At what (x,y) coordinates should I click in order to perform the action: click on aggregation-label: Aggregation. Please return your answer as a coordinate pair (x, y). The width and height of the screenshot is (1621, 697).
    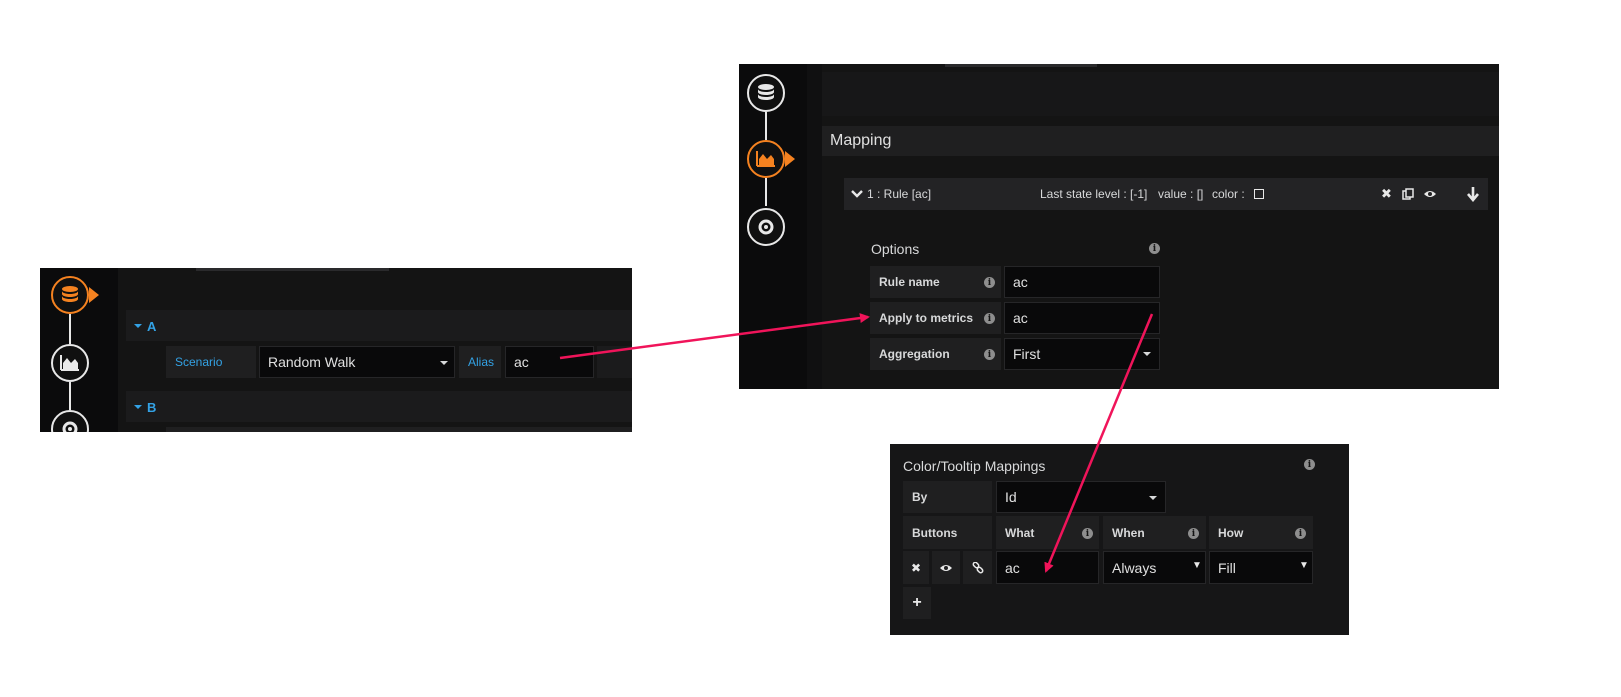
    Looking at the image, I should click on (935, 354).